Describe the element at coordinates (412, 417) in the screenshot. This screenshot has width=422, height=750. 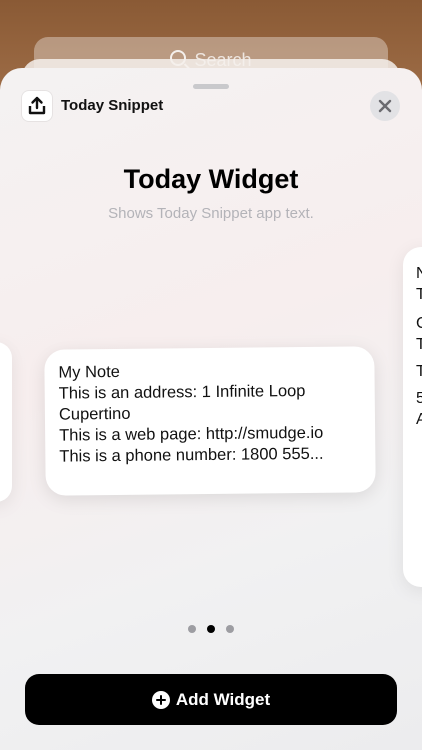
I see `next-widget-preview: N T C T T 5 A` at that location.